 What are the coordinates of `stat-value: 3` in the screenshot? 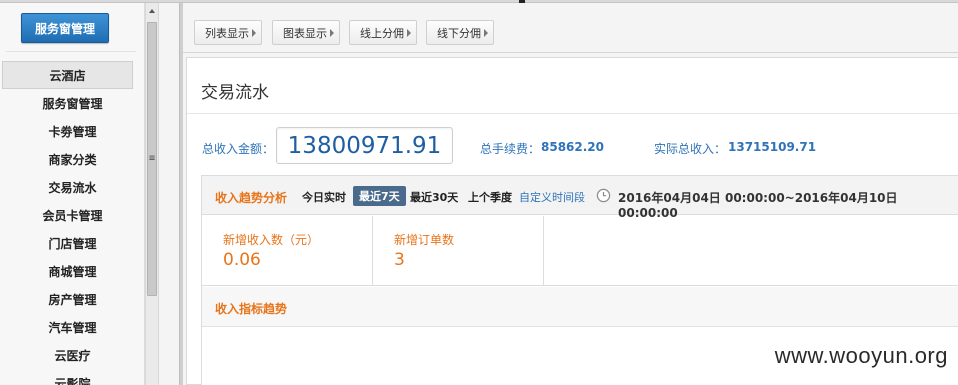 It's located at (399, 260).